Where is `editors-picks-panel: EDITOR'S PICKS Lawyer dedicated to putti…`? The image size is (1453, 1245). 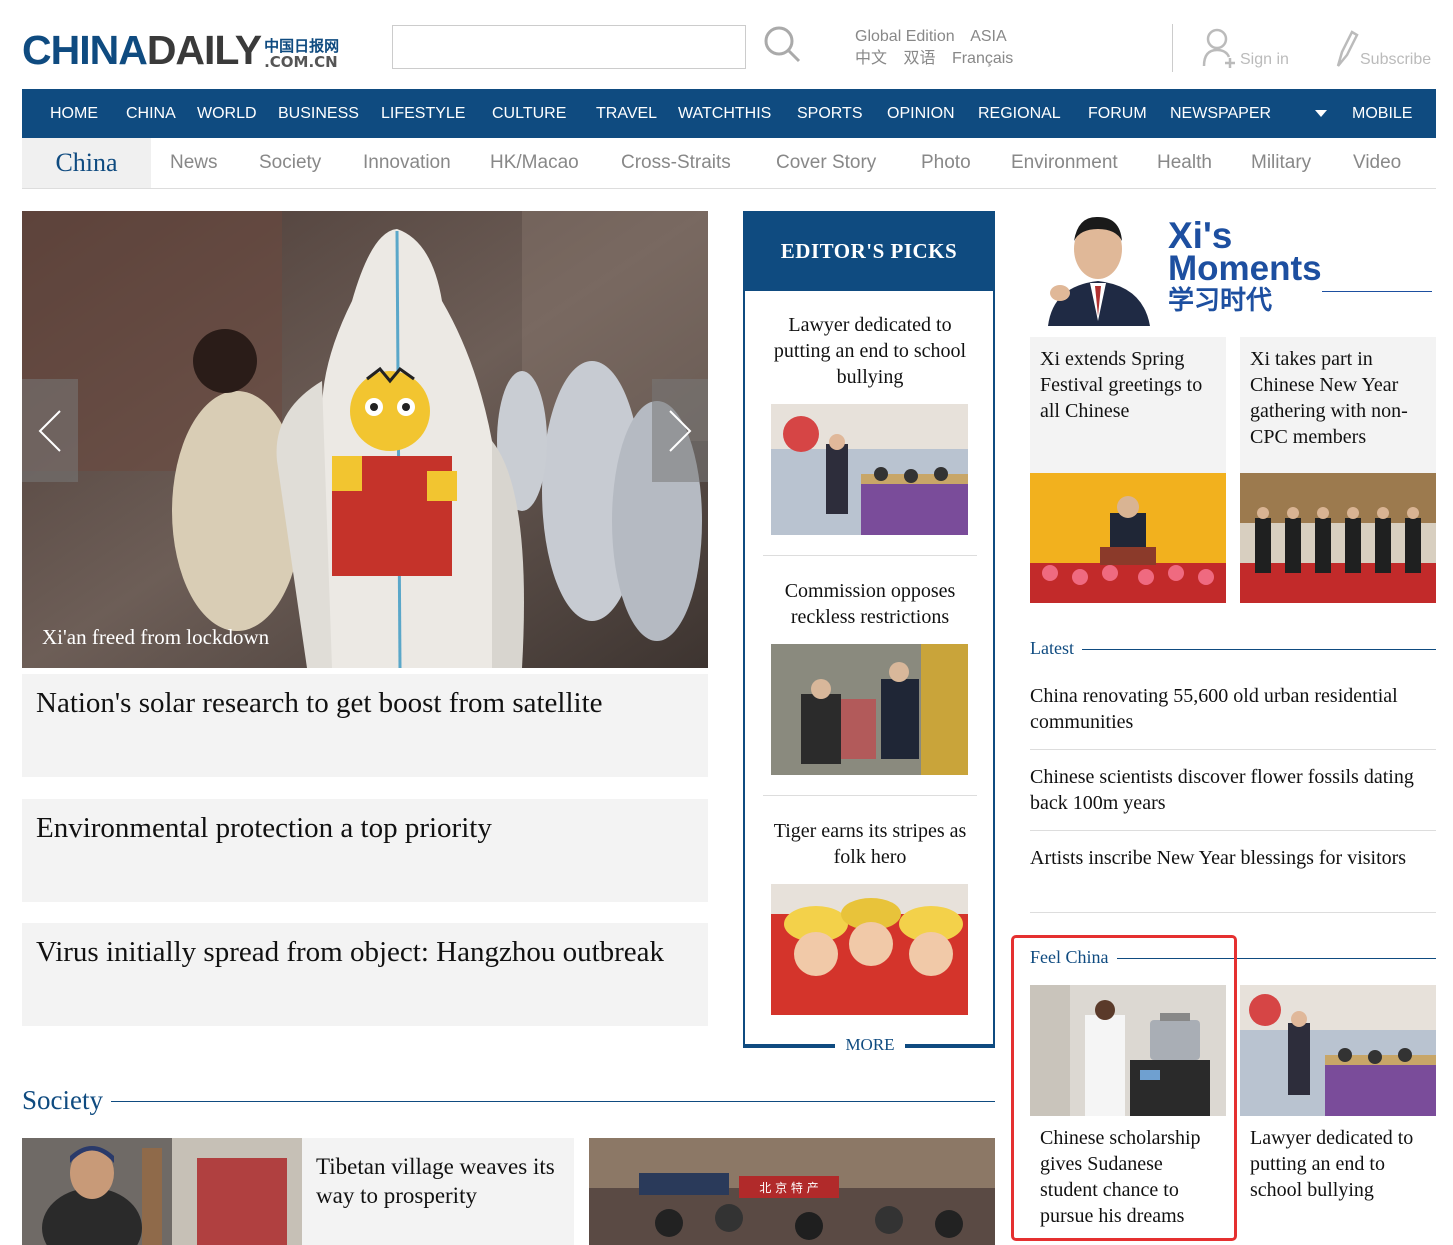
editors-picks-panel: EDITOR'S PICKS Lawyer dedicated to putti… is located at coordinates (869, 633).